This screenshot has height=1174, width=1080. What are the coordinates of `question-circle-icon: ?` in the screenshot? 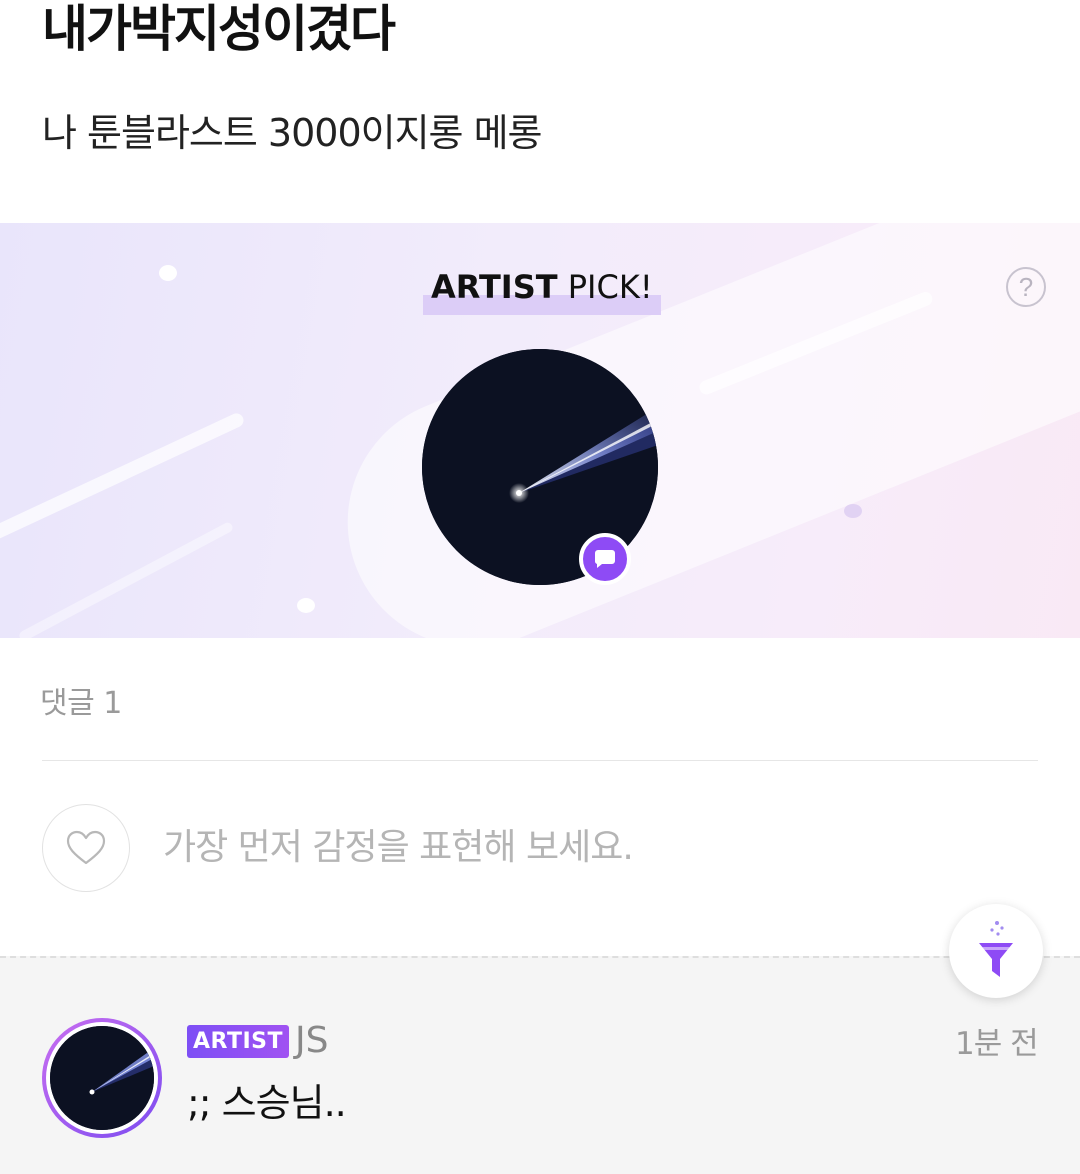 It's located at (1026, 287).